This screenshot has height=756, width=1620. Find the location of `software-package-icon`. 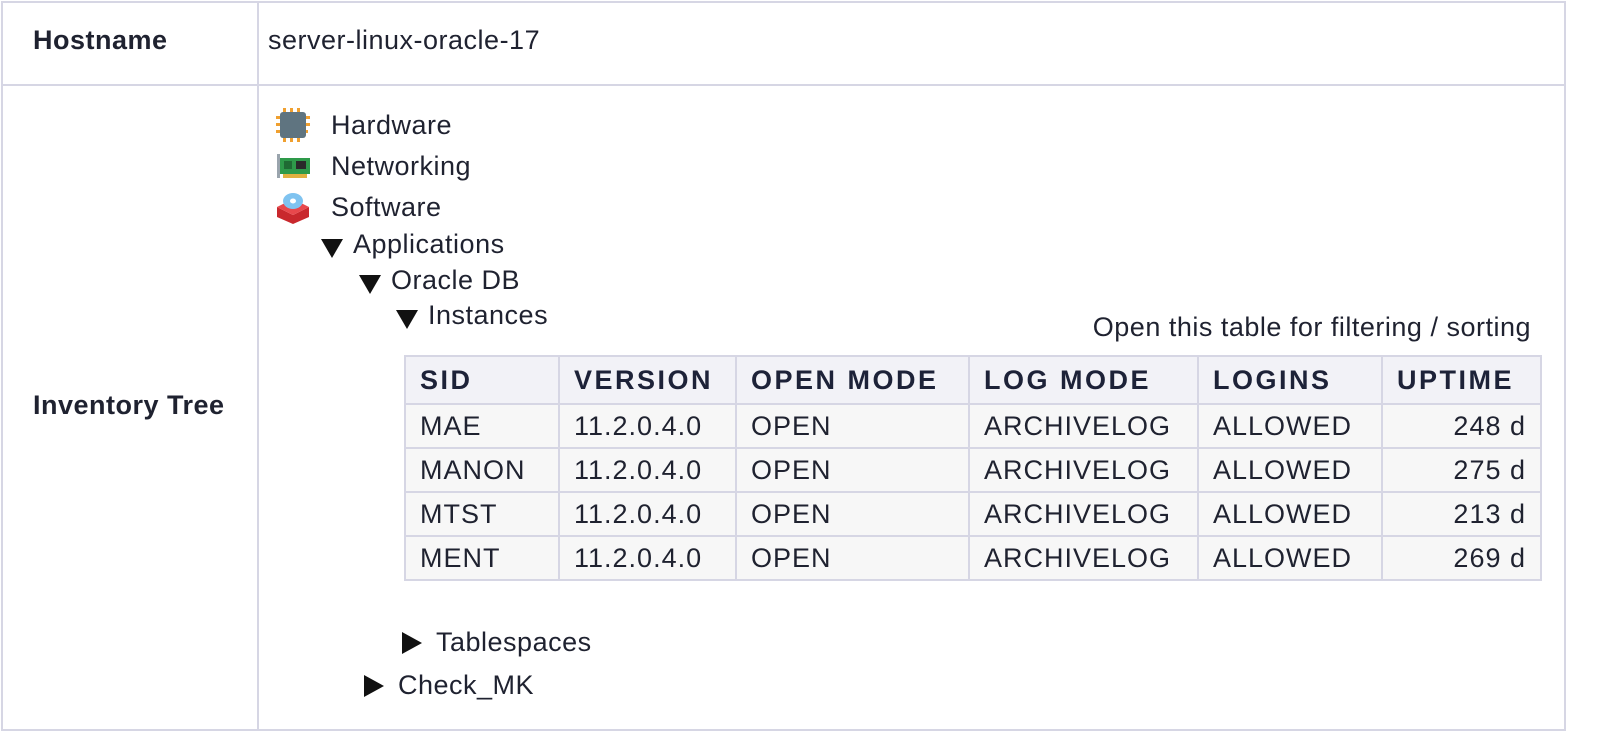

software-package-icon is located at coordinates (293, 207).